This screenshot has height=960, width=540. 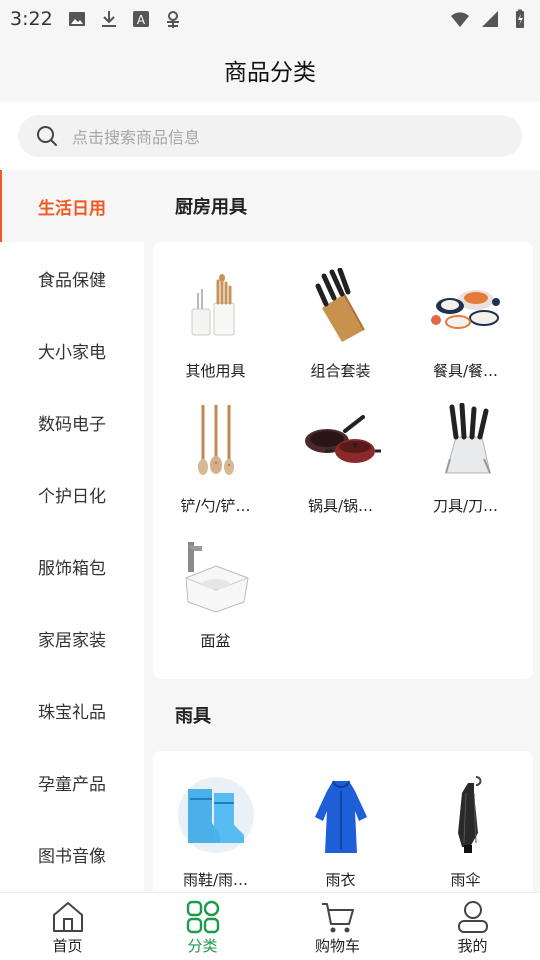 I want to click on sidebar-item-label: 服饰箱包, so click(x=72, y=568).